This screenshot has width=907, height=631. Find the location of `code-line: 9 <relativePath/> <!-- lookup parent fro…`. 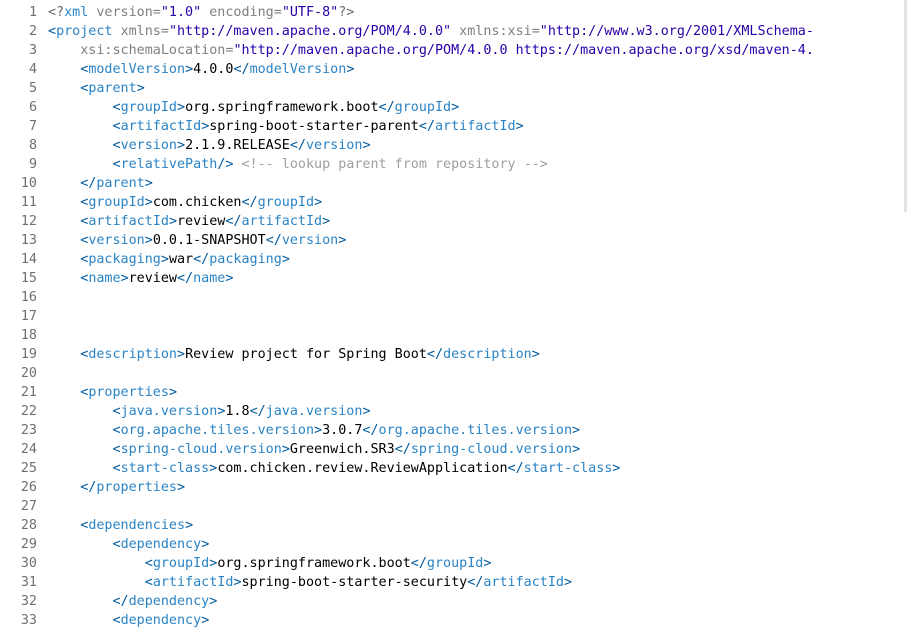

code-line: 9 <relativePath/> <!-- lookup parent fro… is located at coordinates (453, 164).